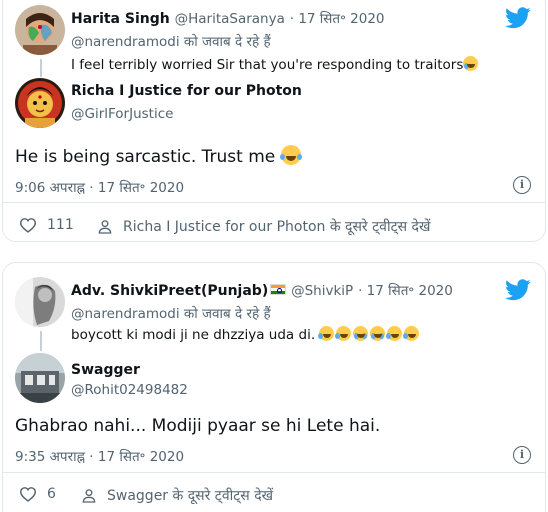  What do you see at coordinates (99, 456) in the screenshot?
I see `reply-timestamp: 9:35 अपराह्न · 17 सित॰ 2020` at bounding box center [99, 456].